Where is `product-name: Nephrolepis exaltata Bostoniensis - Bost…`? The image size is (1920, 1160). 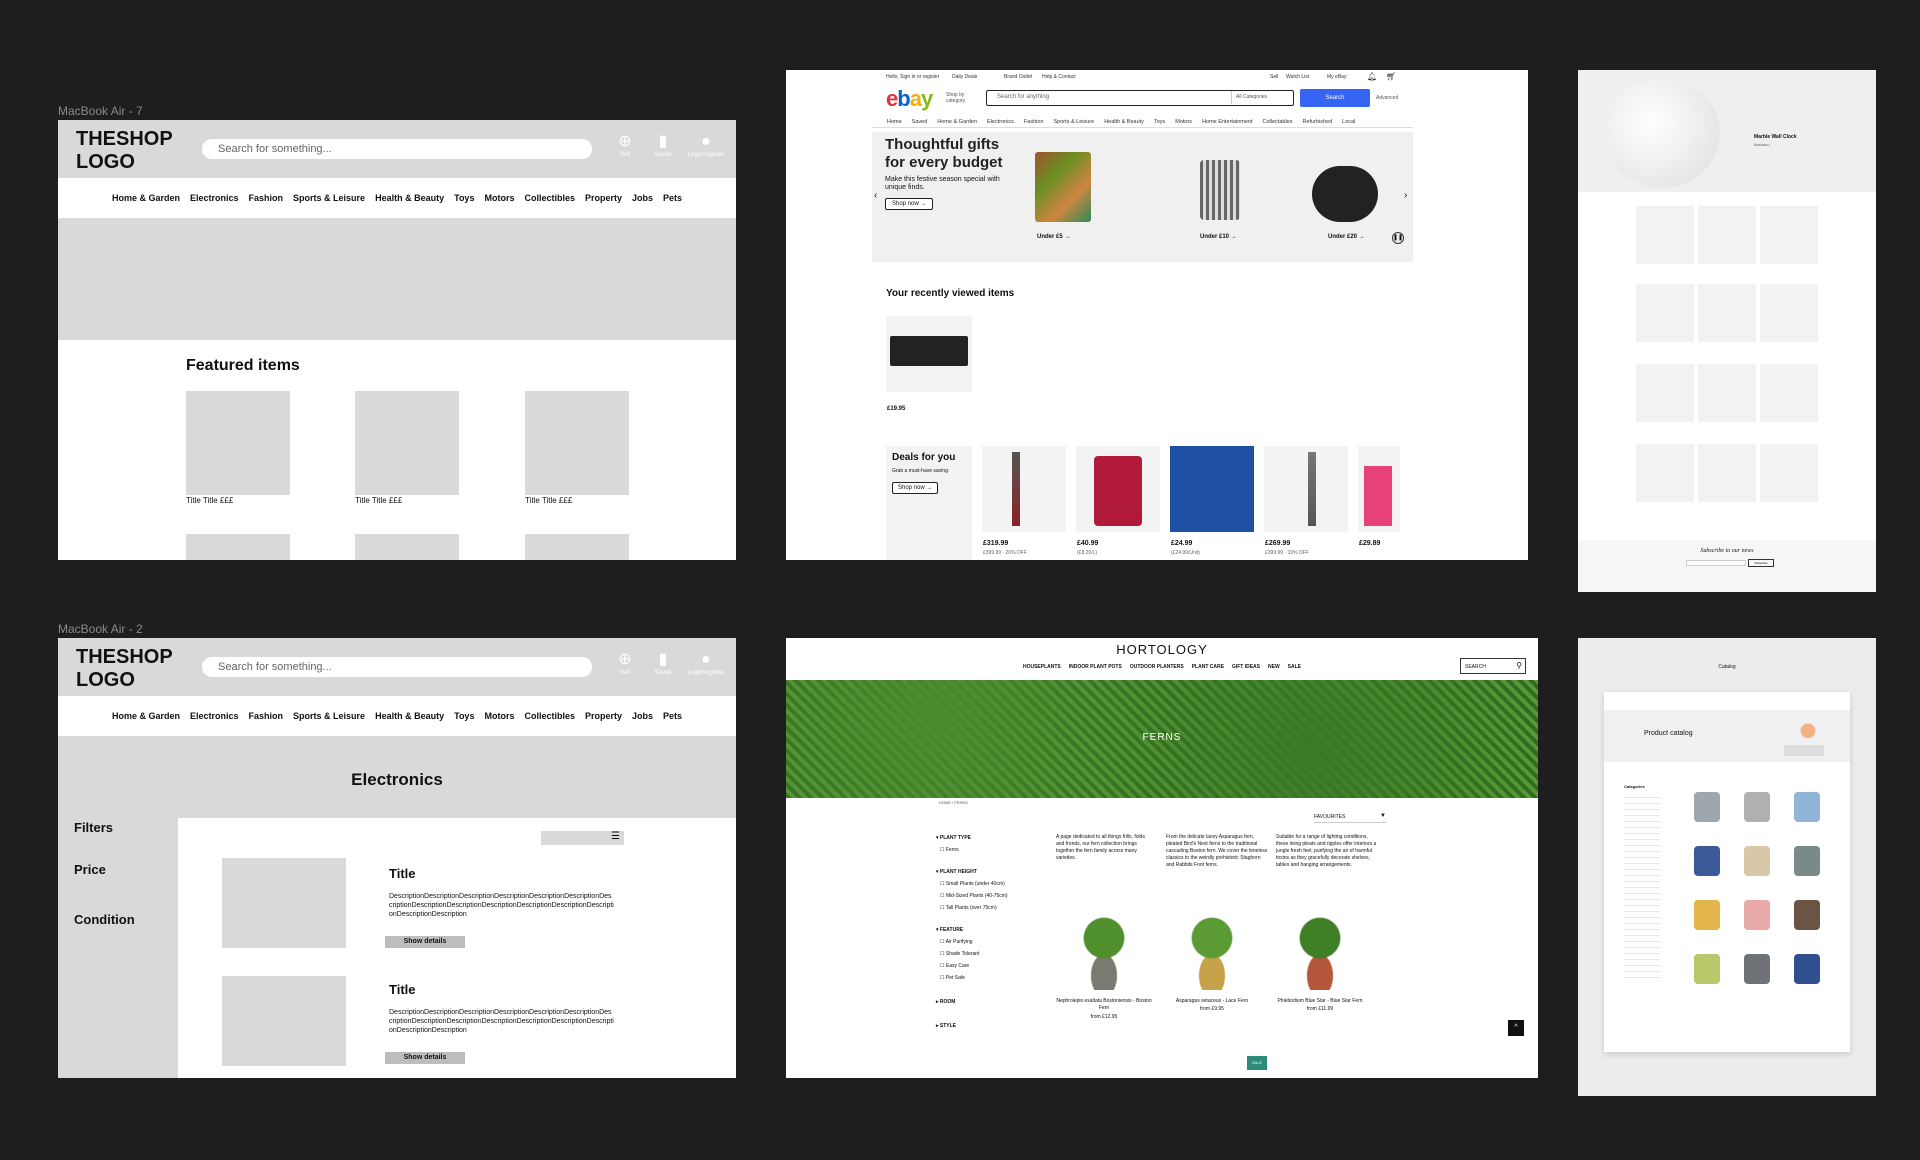
product-name: Nephrolepis exaltata Bostoniensis - Bost… is located at coordinates (1104, 1005).